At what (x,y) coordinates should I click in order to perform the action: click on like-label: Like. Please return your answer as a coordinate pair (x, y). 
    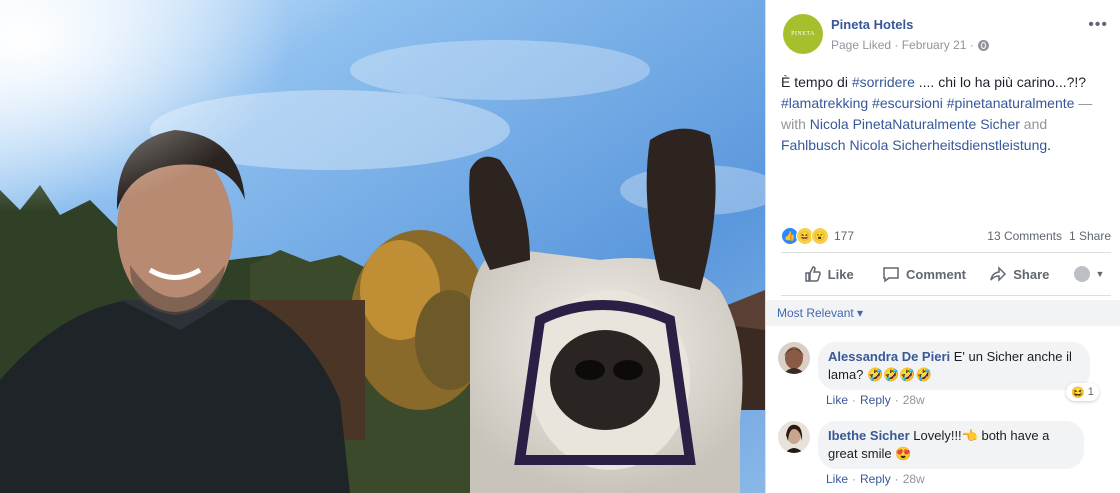
    Looking at the image, I should click on (840, 274).